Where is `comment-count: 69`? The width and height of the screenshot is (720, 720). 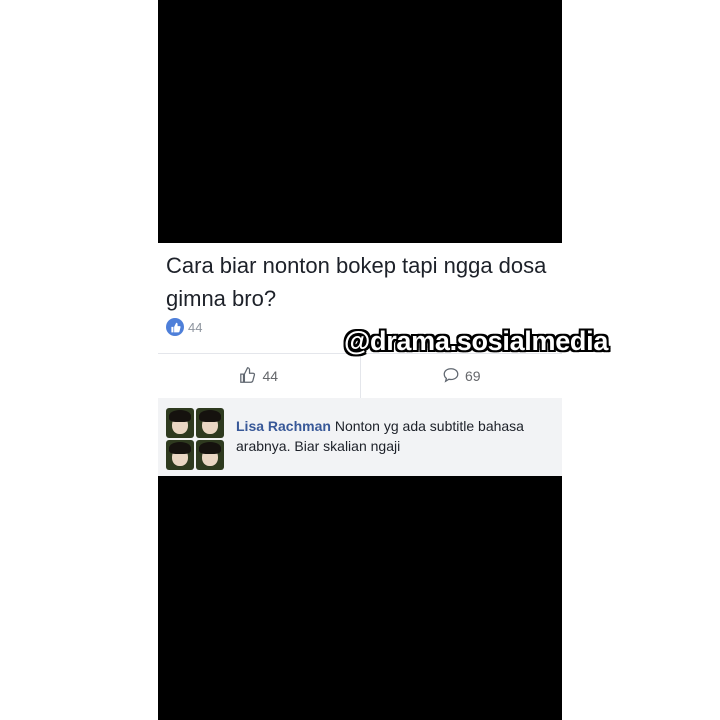 comment-count: 69 is located at coordinates (472, 376).